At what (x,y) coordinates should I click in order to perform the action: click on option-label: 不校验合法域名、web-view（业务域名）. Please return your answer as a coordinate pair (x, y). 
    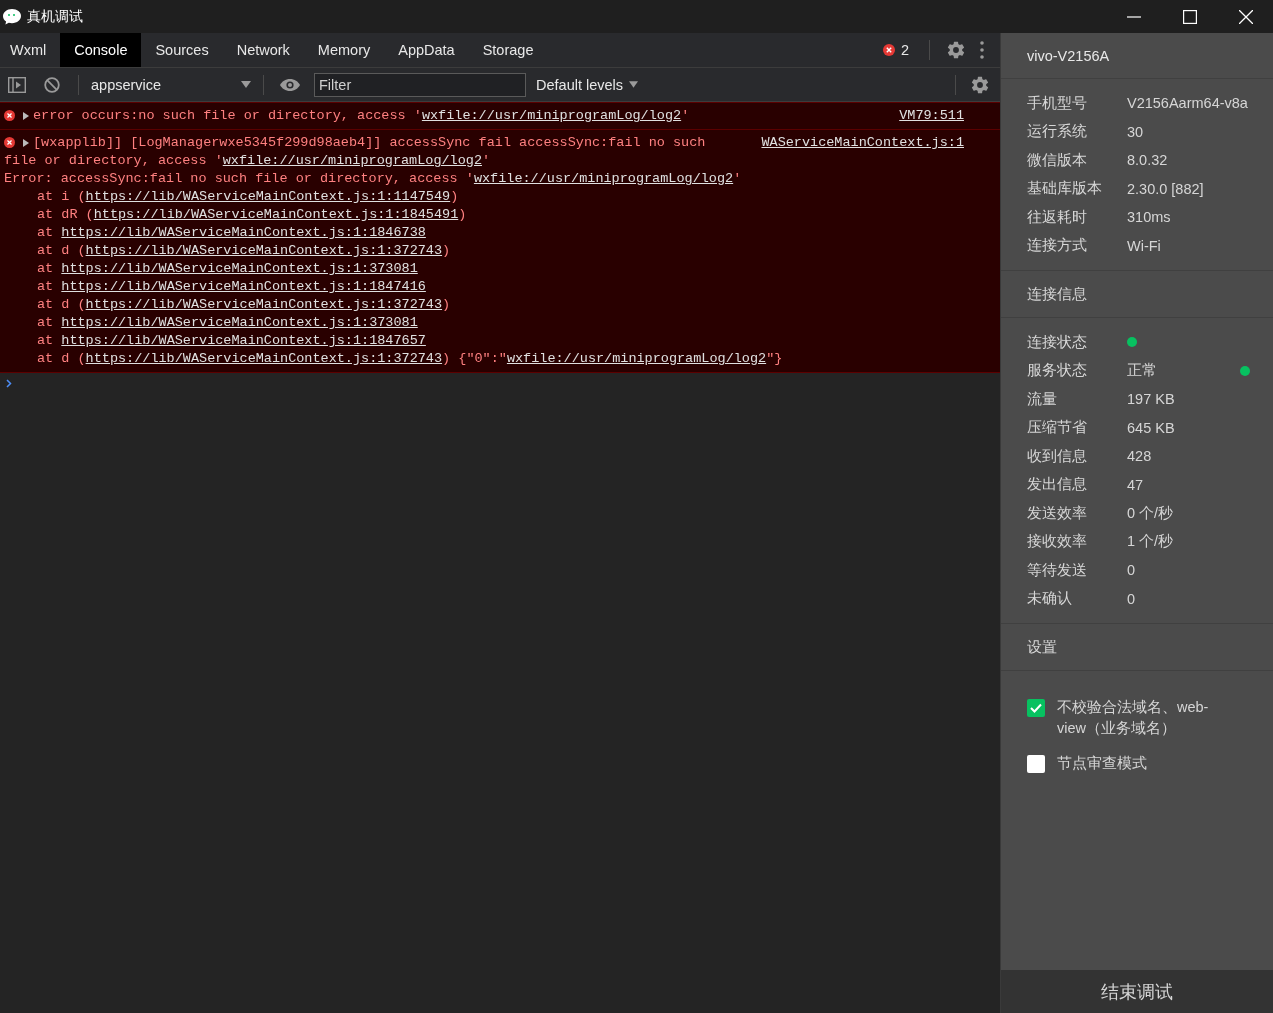
    Looking at the image, I should click on (1133, 718).